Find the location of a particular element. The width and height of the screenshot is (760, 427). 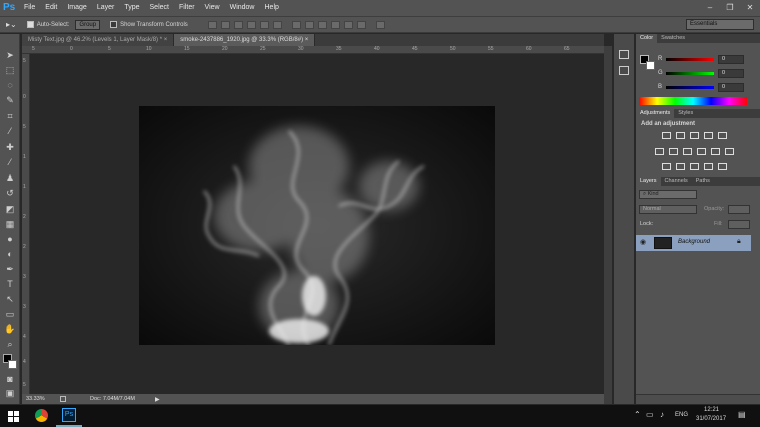

hand-icon: ✋ is located at coordinates (10, 329).